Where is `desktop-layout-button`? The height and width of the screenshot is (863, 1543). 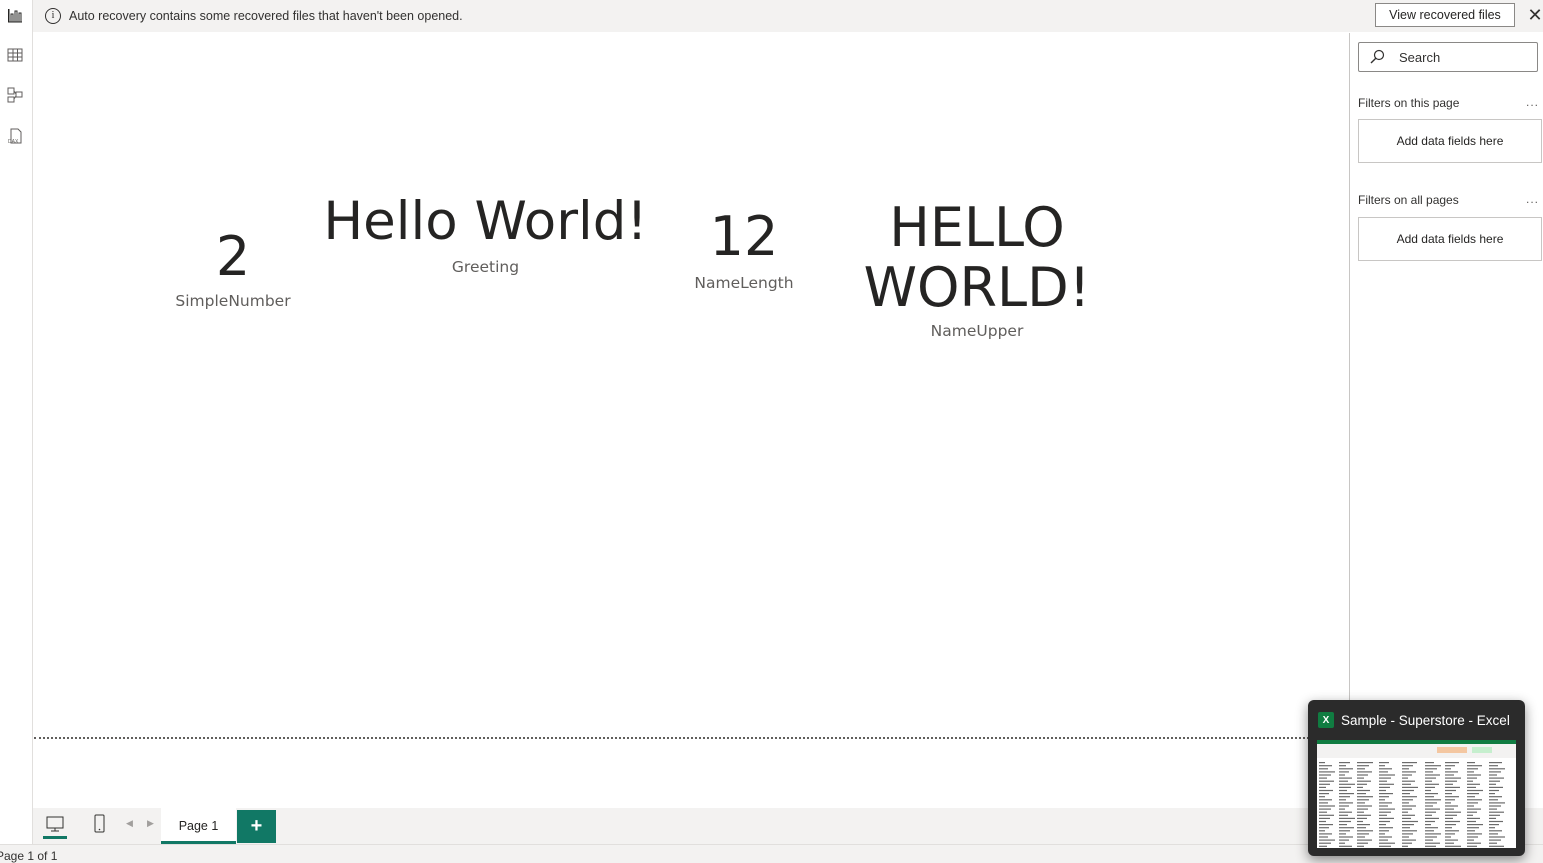 desktop-layout-button is located at coordinates (55, 826).